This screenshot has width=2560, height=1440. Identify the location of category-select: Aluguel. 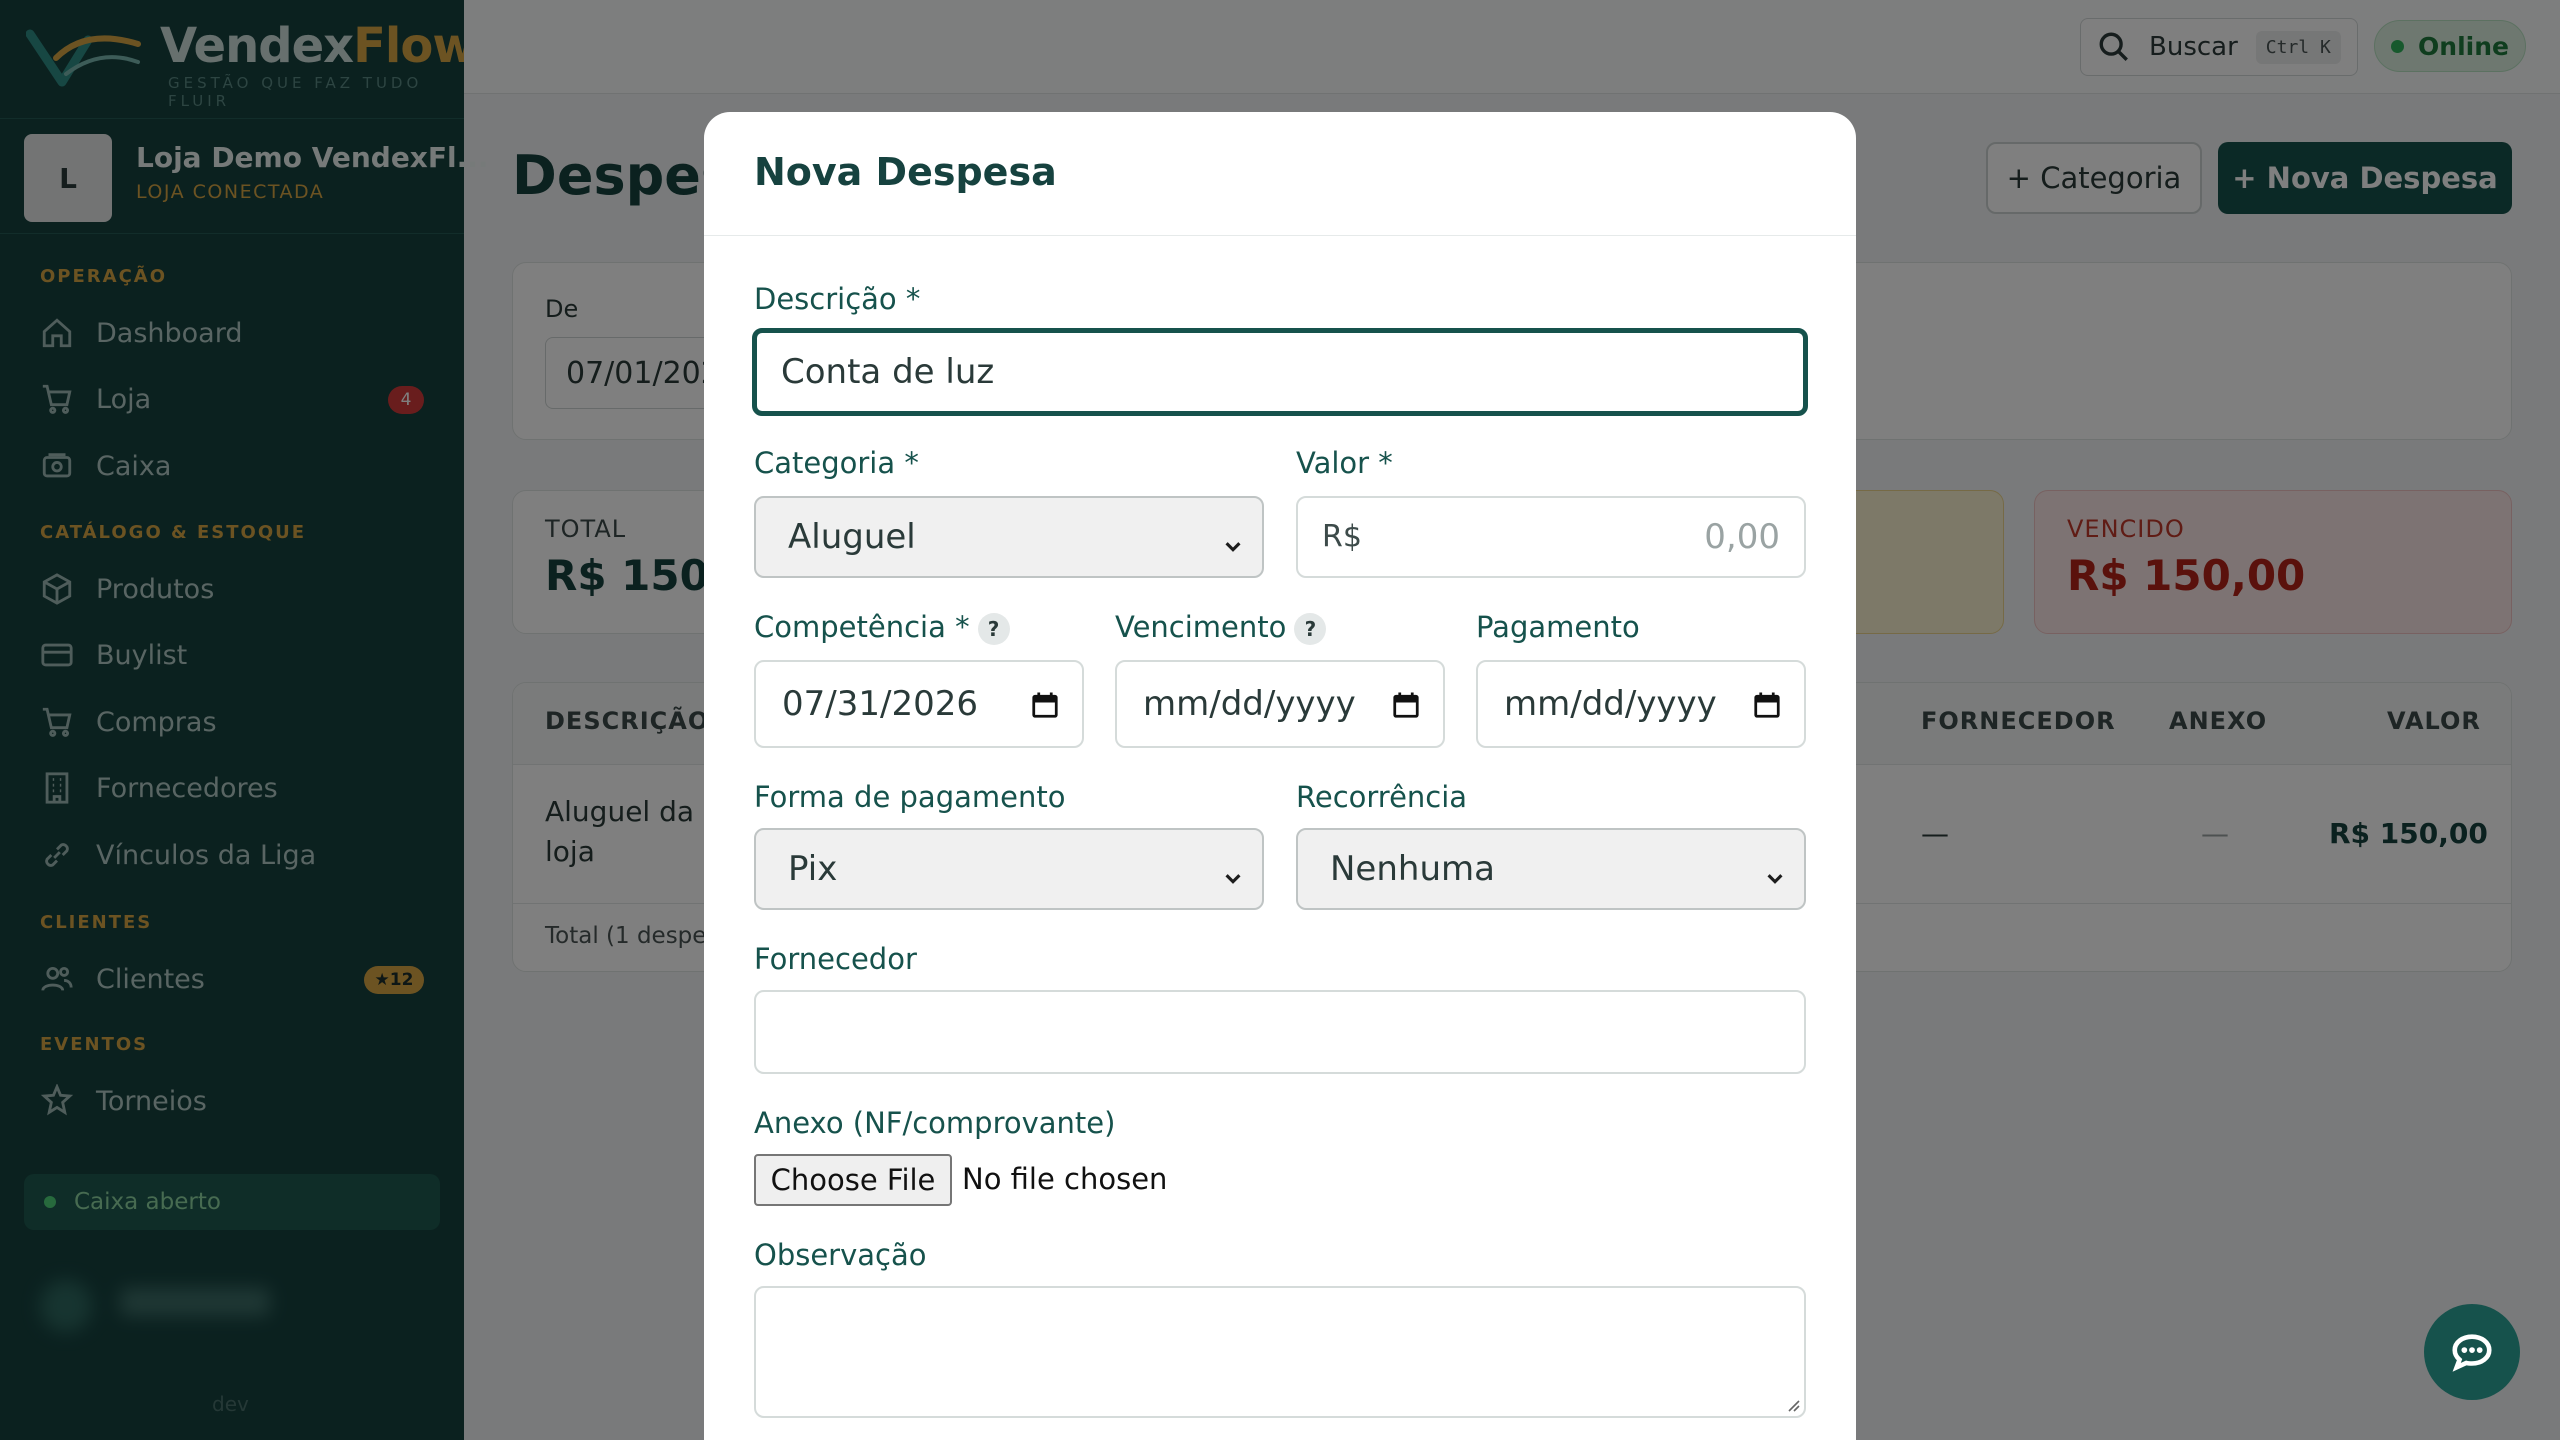
(1009, 537).